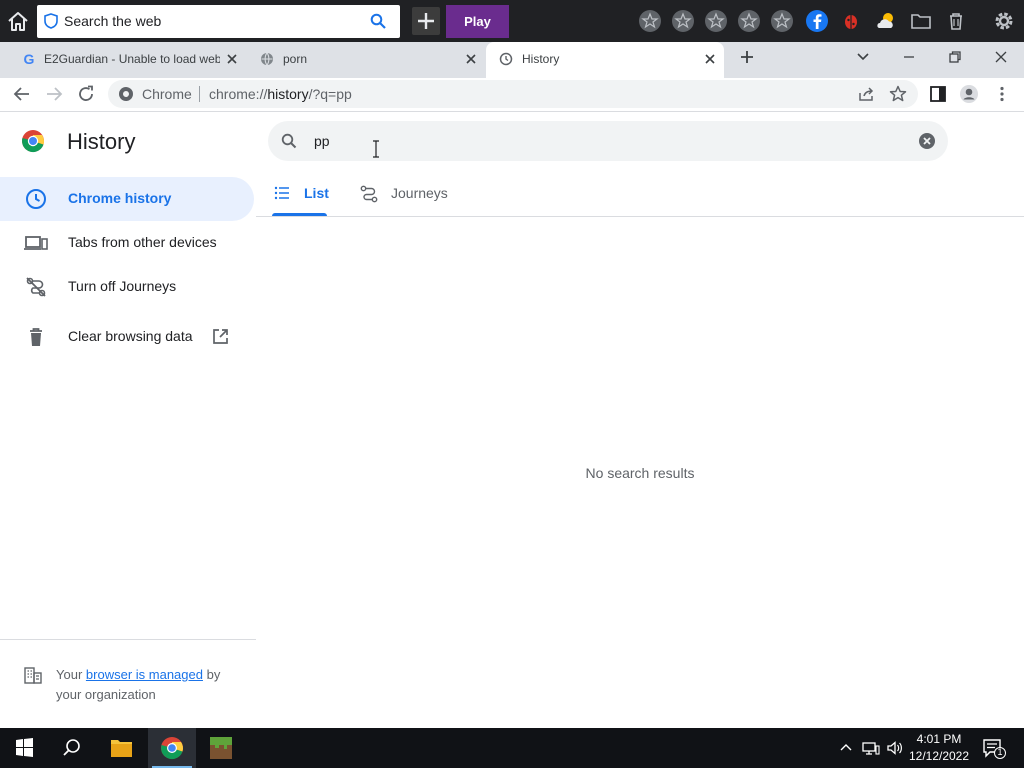  I want to click on volume-icon, so click(895, 748).